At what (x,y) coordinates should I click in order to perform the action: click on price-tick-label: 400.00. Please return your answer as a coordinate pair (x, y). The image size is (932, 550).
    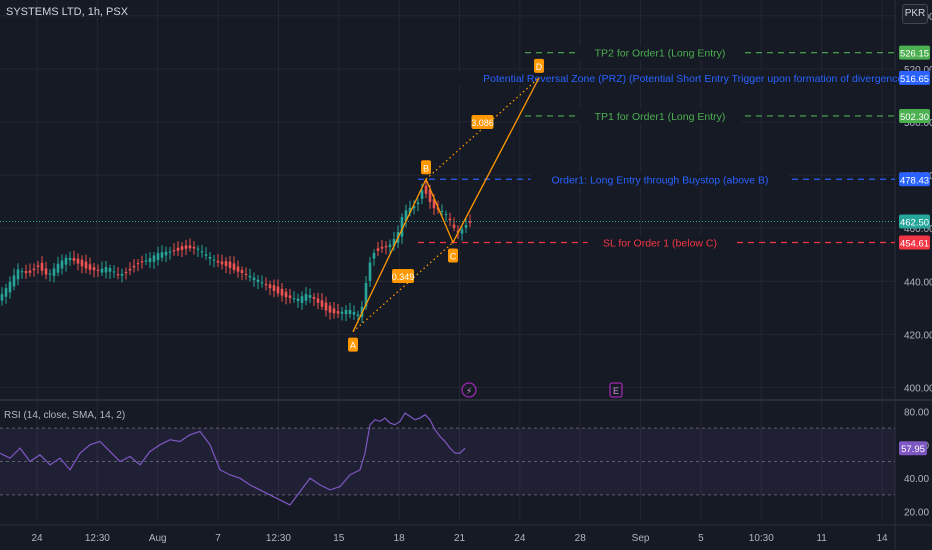
    Looking at the image, I should click on (918, 388).